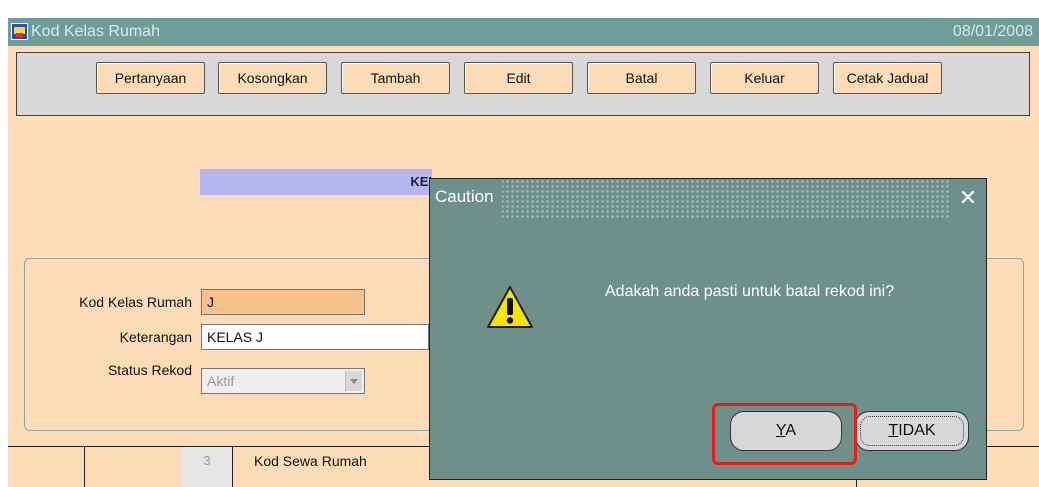 The image size is (1039, 487). What do you see at coordinates (272, 78) in the screenshot?
I see `kosongkan-button: Kosongkan` at bounding box center [272, 78].